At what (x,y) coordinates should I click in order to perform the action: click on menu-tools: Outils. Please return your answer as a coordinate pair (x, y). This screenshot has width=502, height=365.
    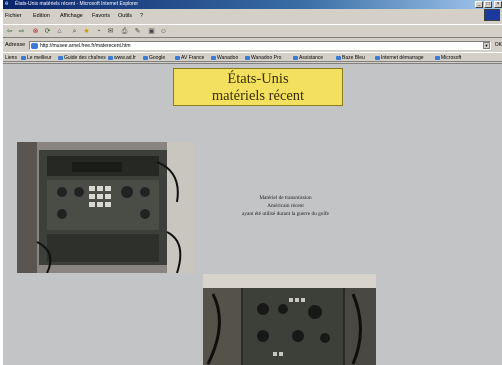
    Looking at the image, I should click on (125, 16).